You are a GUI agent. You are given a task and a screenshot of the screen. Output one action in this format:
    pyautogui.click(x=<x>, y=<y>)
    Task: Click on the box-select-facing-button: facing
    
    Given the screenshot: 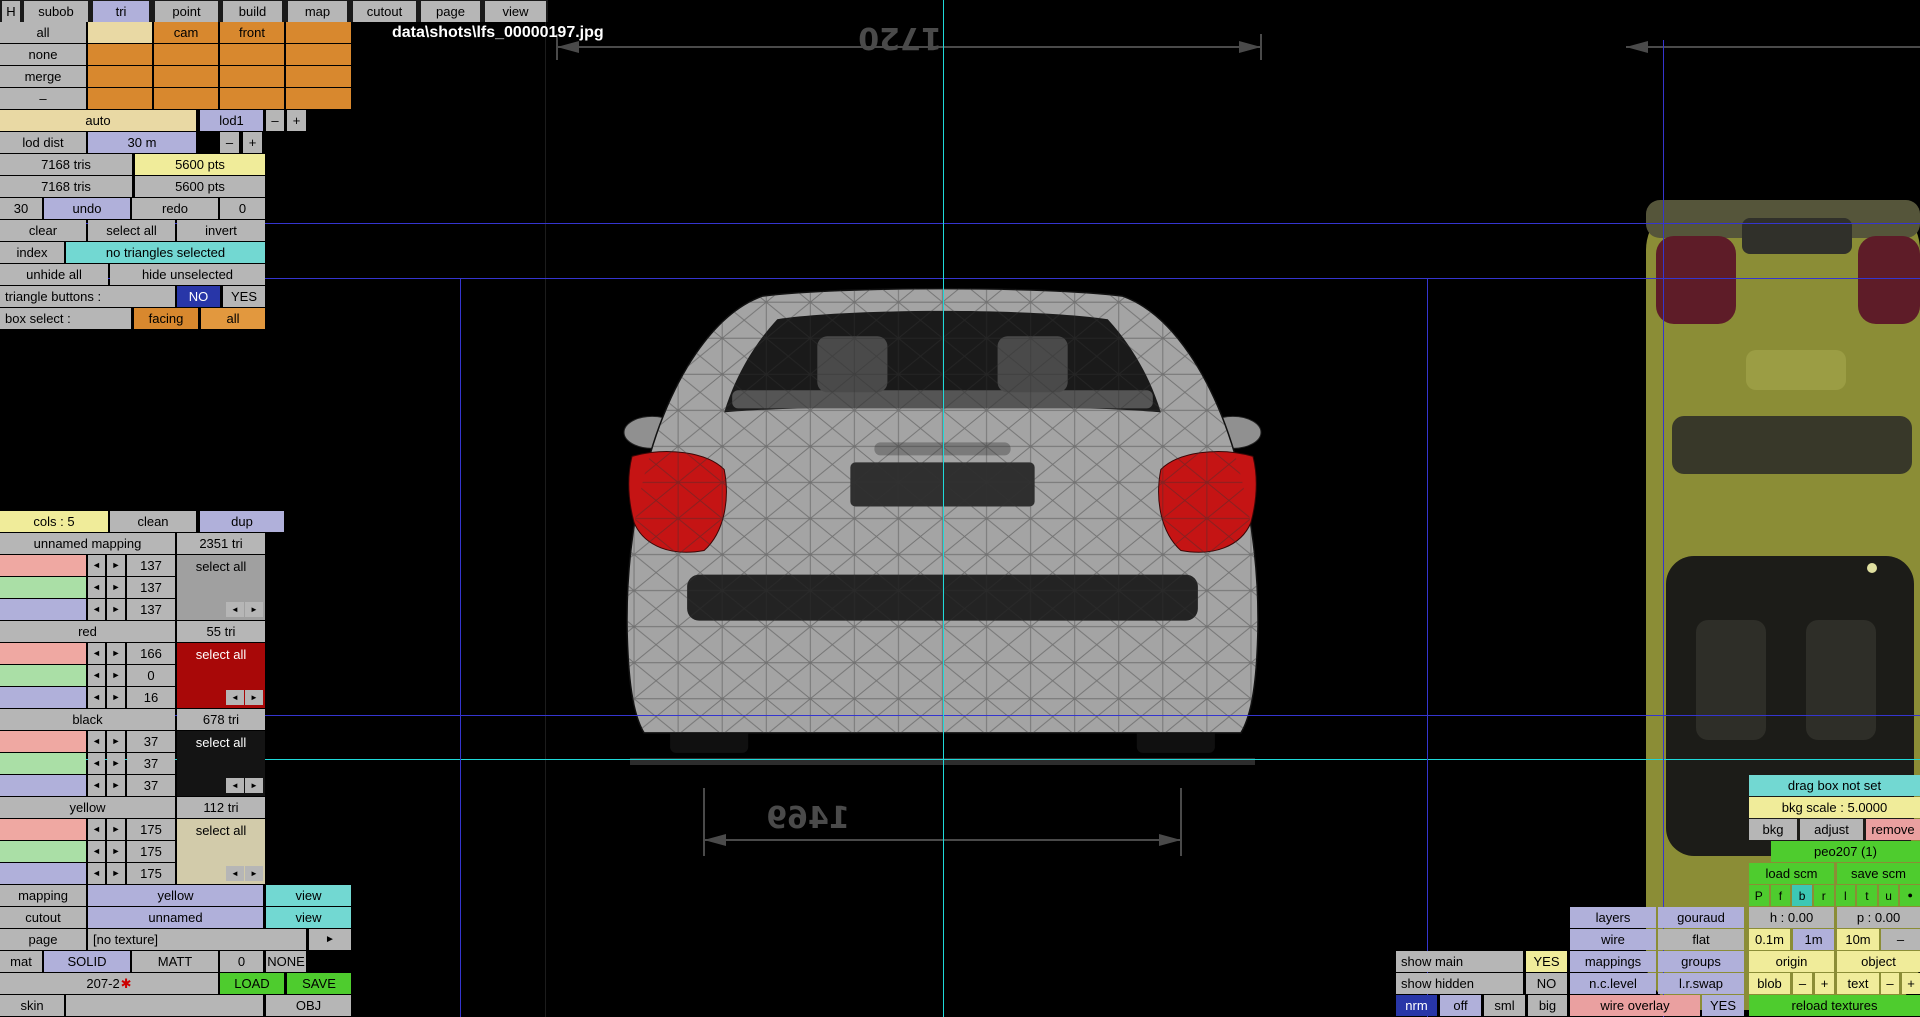 What is the action you would take?
    pyautogui.click(x=166, y=318)
    